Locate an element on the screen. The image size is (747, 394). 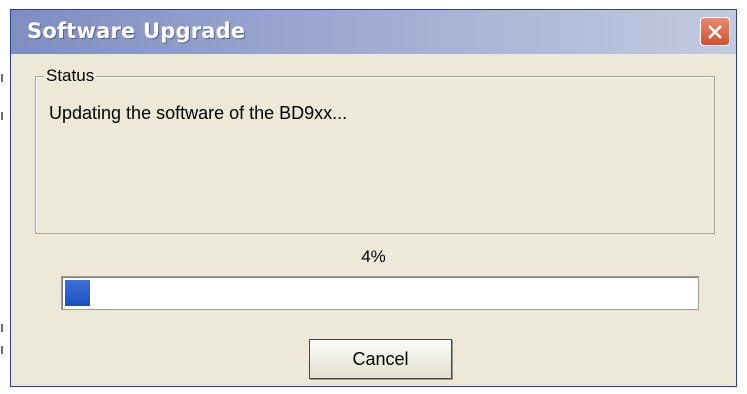
desktop-background-edge is located at coordinates (5, 197).